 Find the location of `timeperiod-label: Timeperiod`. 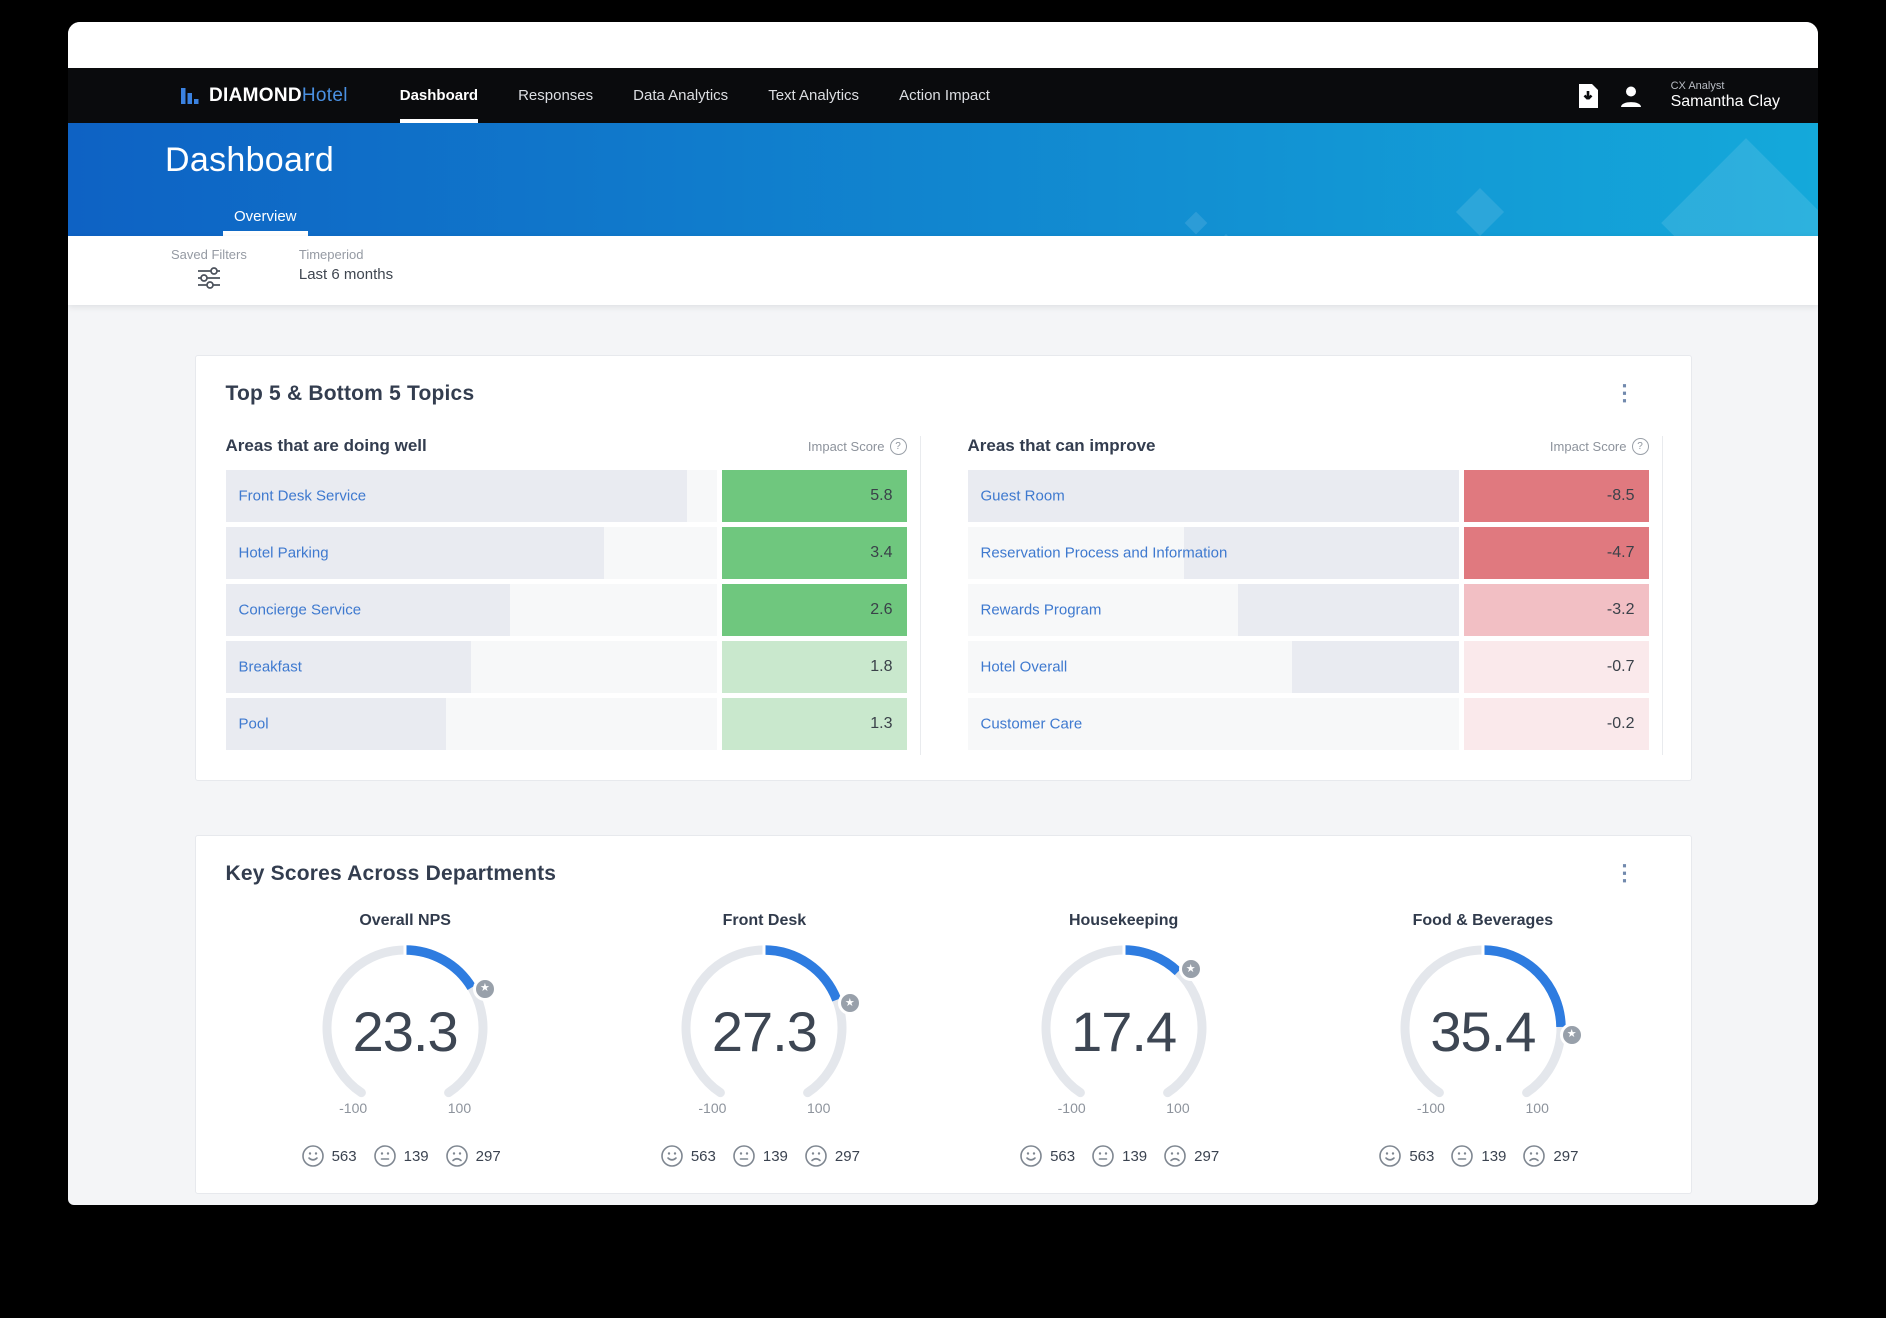

timeperiod-label: Timeperiod is located at coordinates (331, 254).